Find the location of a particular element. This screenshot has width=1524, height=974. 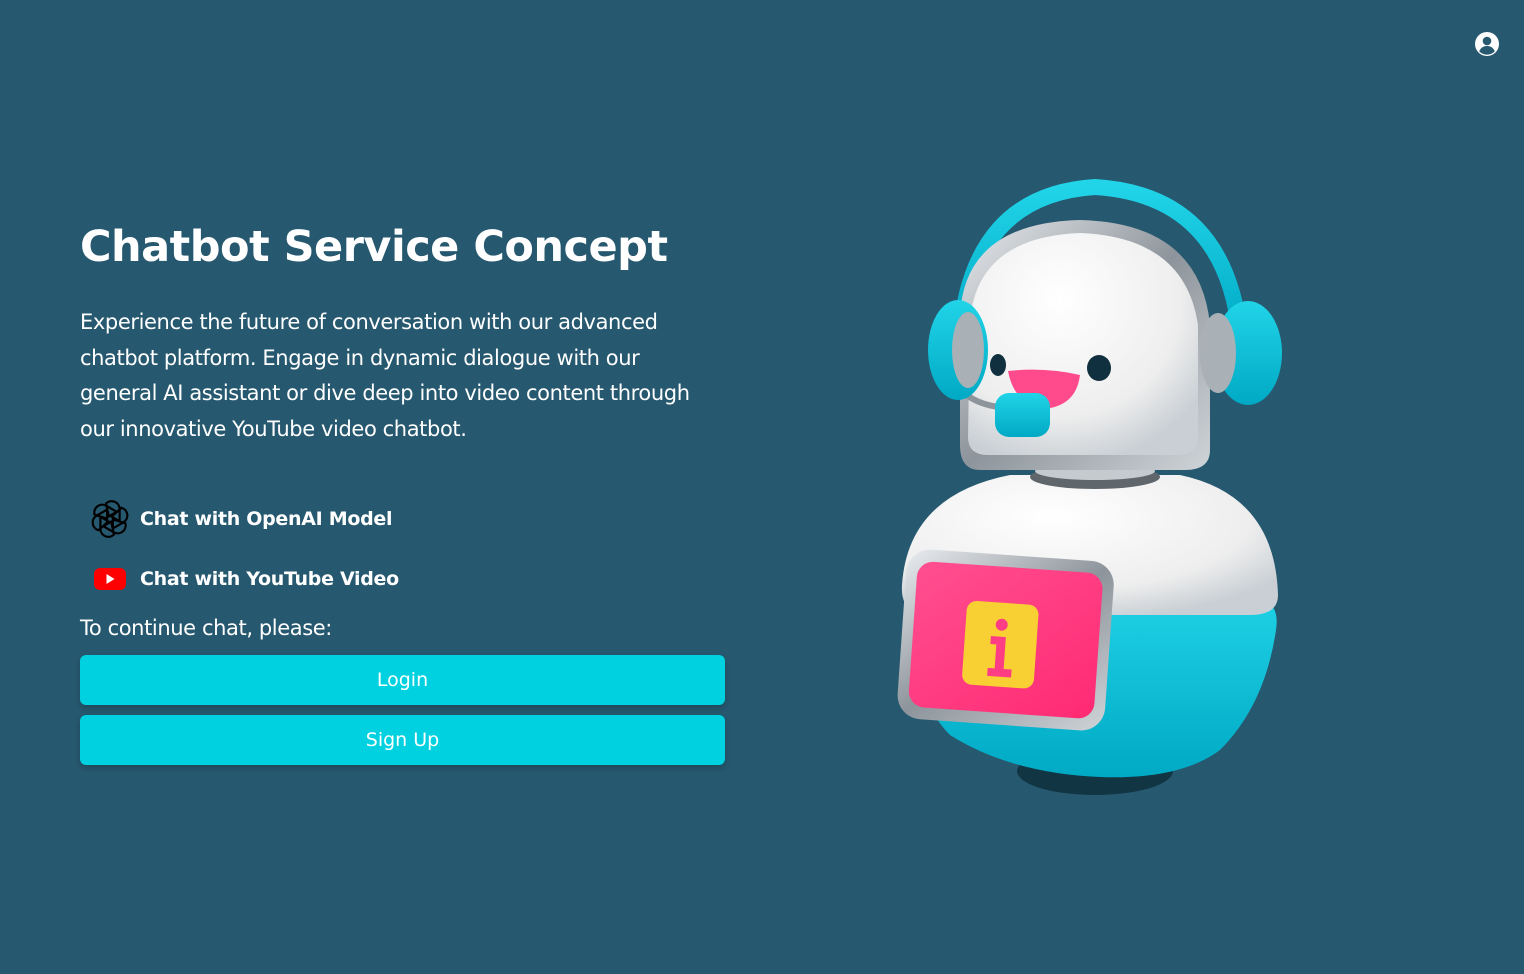

user-account-icon is located at coordinates (1487, 44).